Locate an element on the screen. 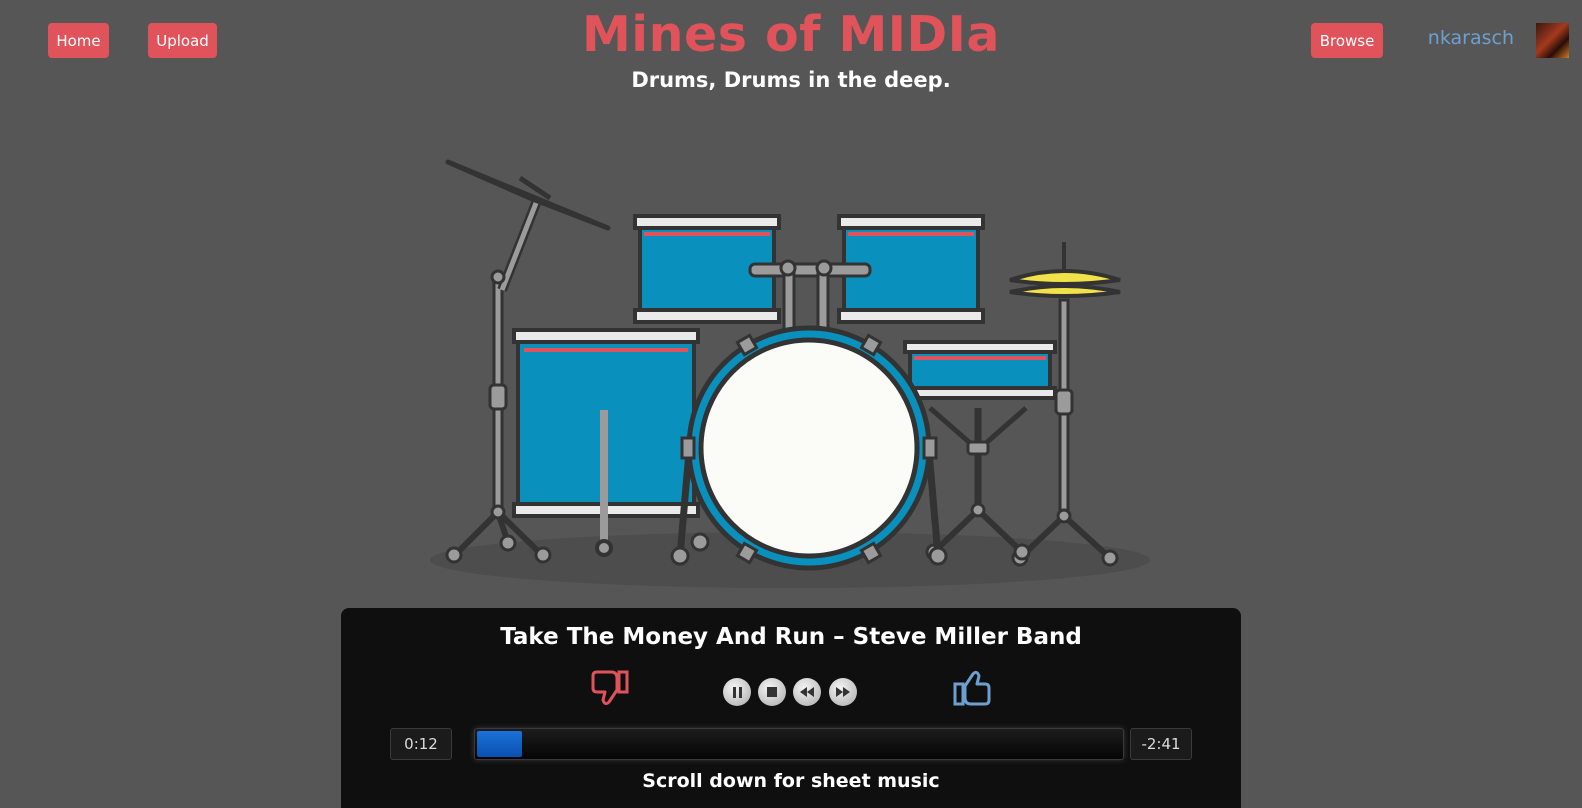 The width and height of the screenshot is (1582, 808). pause-button is located at coordinates (737, 692).